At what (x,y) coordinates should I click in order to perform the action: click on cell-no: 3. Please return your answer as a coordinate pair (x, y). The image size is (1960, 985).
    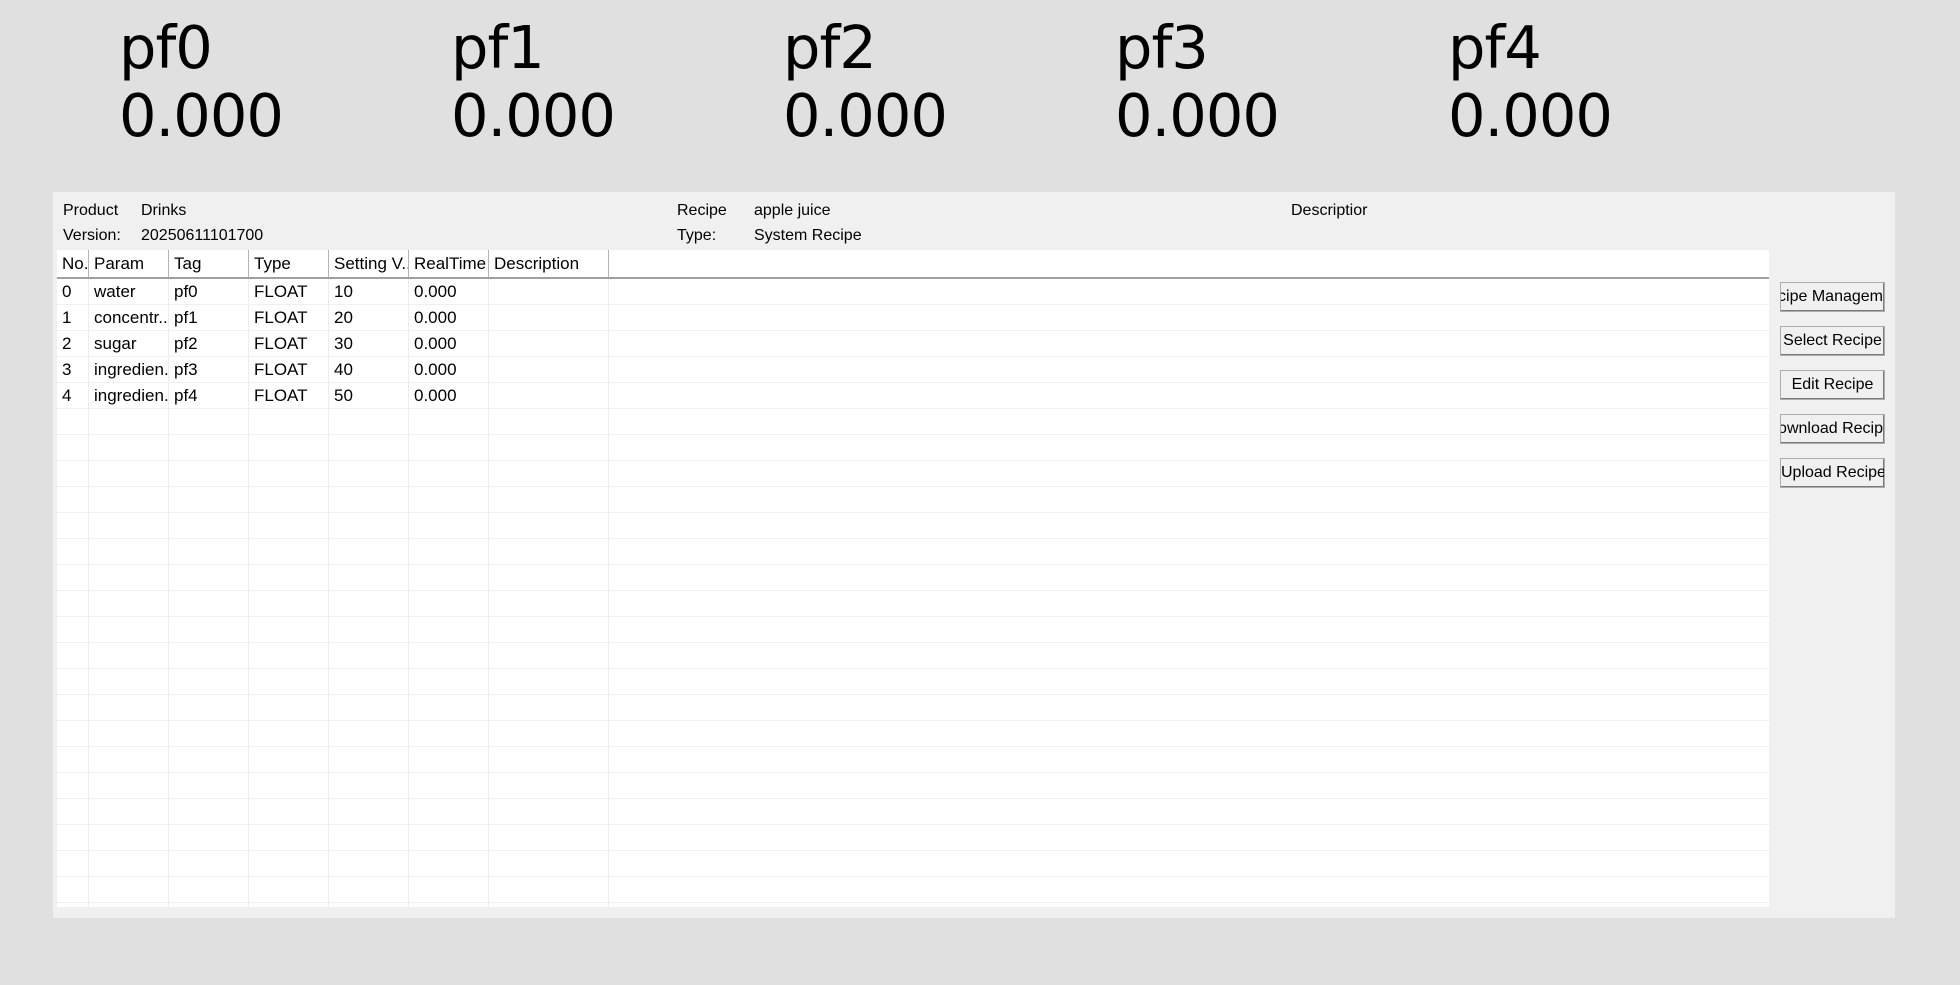
    Looking at the image, I should click on (73, 369).